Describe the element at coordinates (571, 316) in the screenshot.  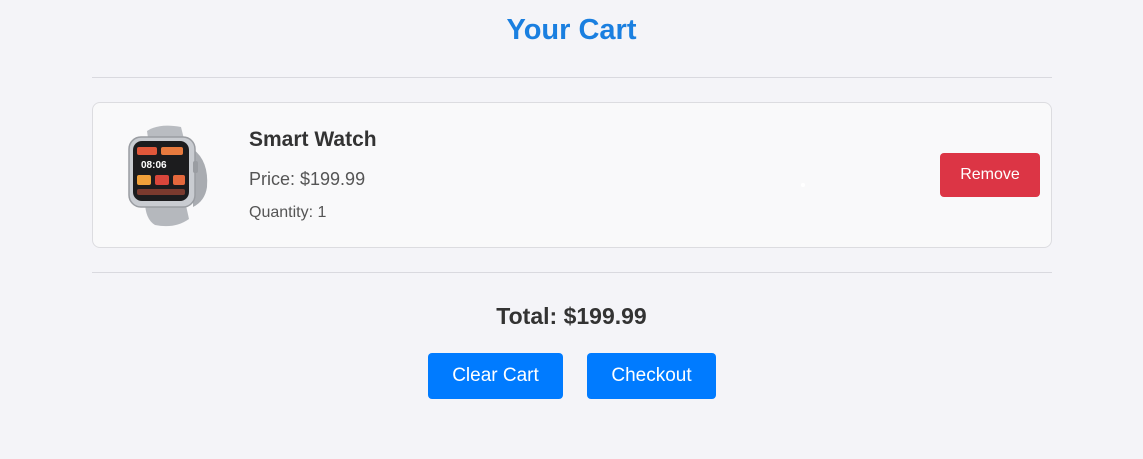
I see `cart-total: Total: $199.99` at that location.